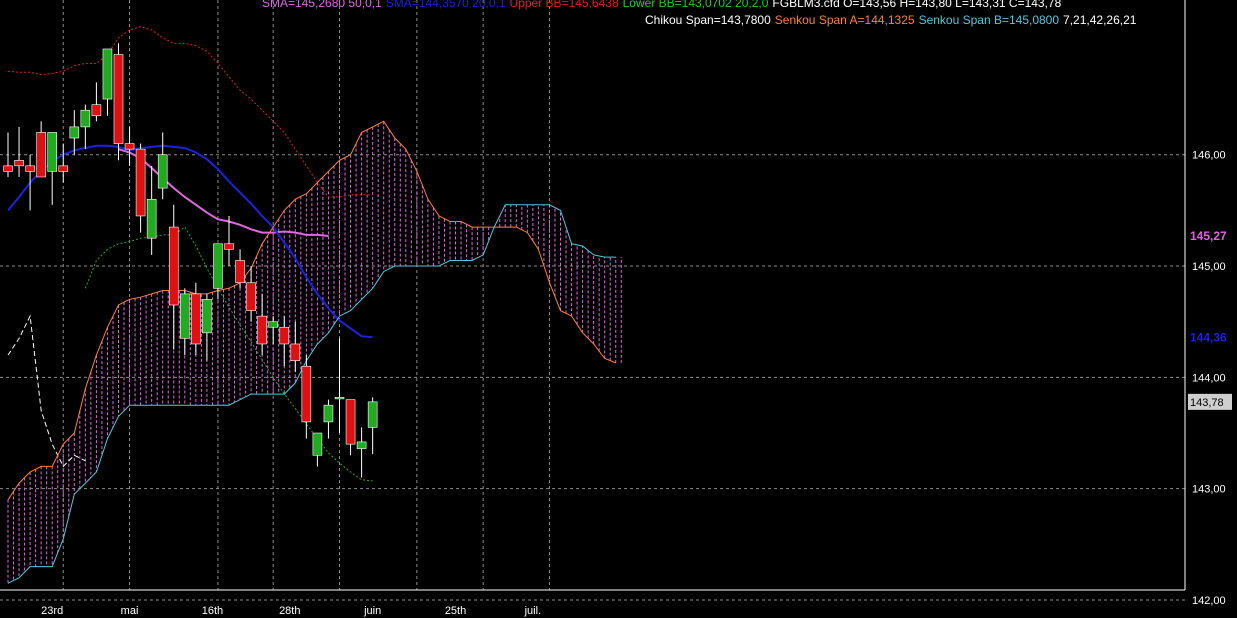 The height and width of the screenshot is (618, 1237). I want to click on legend-entry: Lower BB=143,0702 20,2,0, so click(695, 5).